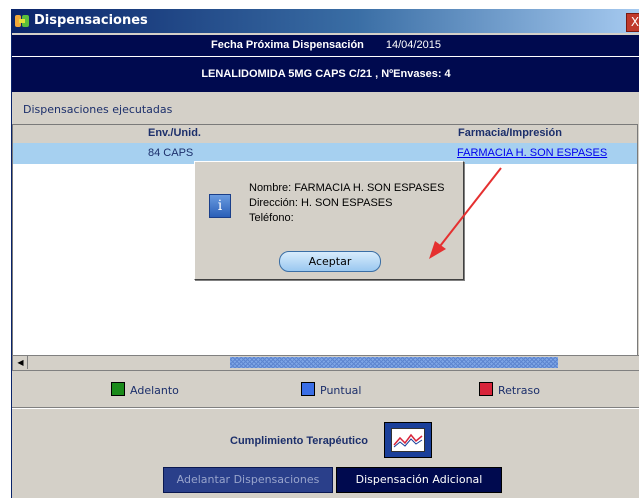 Image resolution: width=639 pixels, height=498 pixels. What do you see at coordinates (510, 133) in the screenshot?
I see `column-header-farmacia: Farmacia/Impresión` at bounding box center [510, 133].